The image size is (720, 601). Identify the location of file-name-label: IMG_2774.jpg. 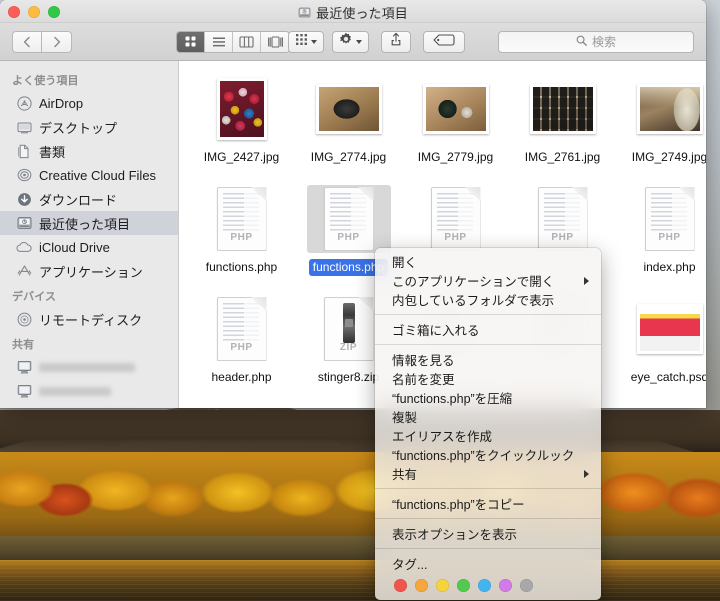
(348, 157).